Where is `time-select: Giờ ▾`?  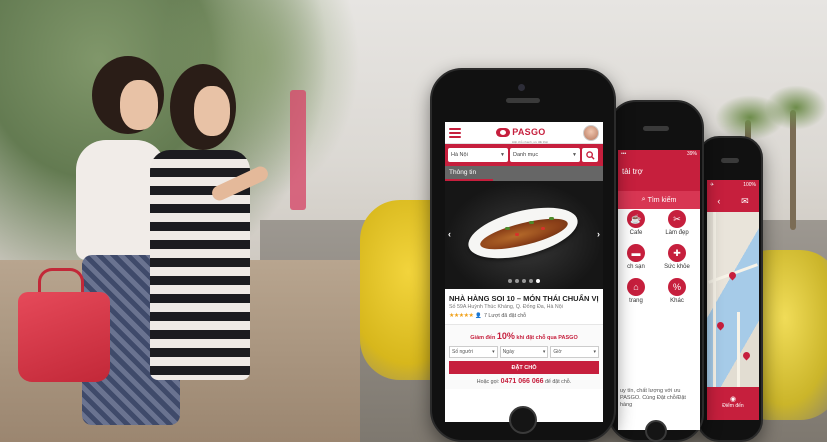
time-select: Giờ ▾ is located at coordinates (575, 352).